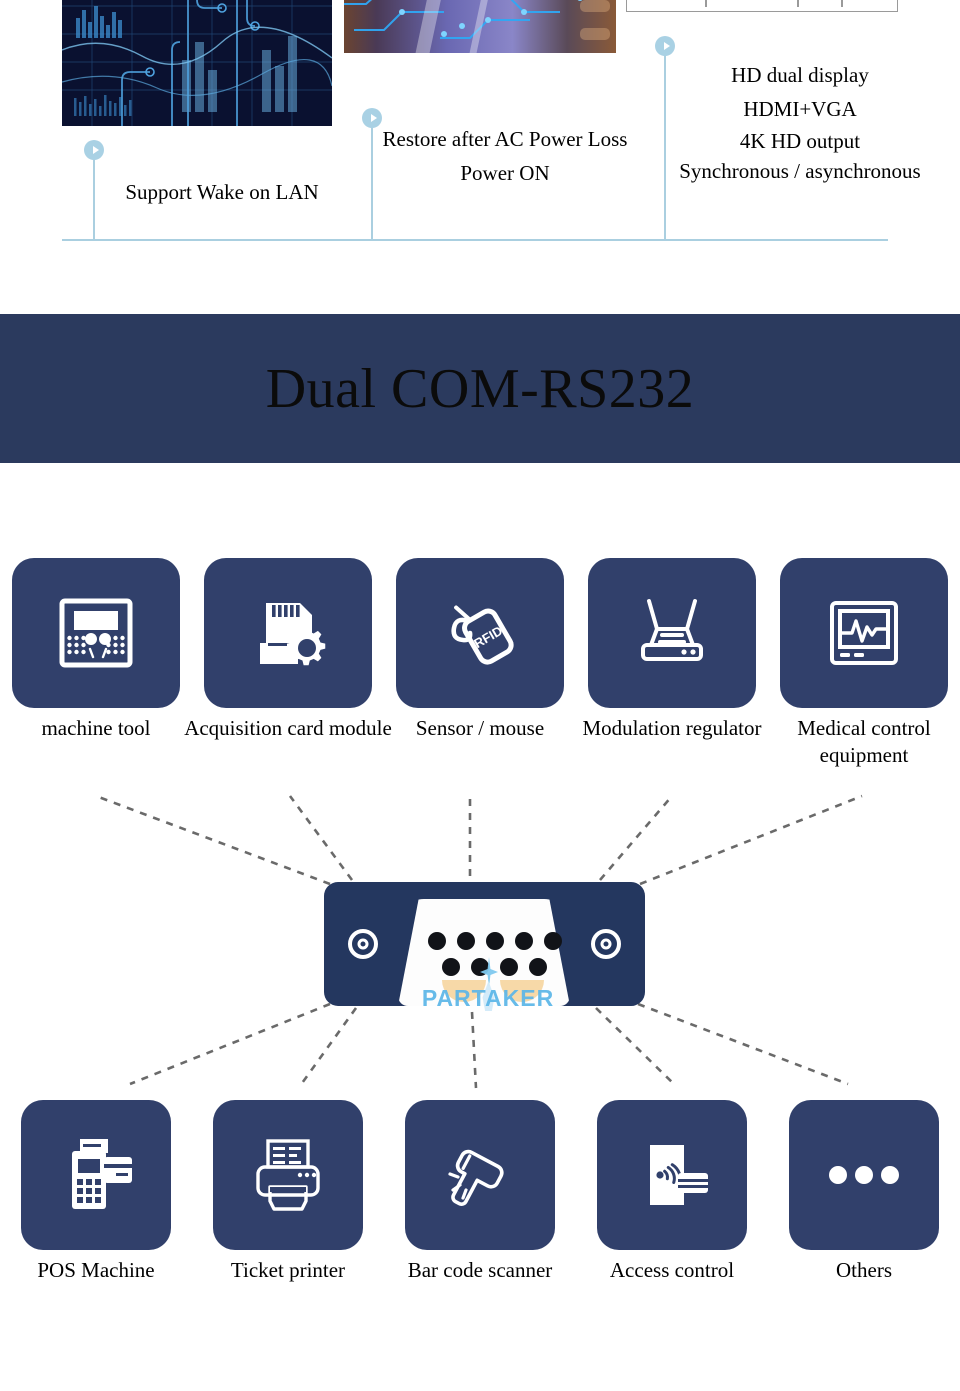 The image size is (960, 1391). I want to click on timeline-marker-wake-on-lan, so click(94, 150).